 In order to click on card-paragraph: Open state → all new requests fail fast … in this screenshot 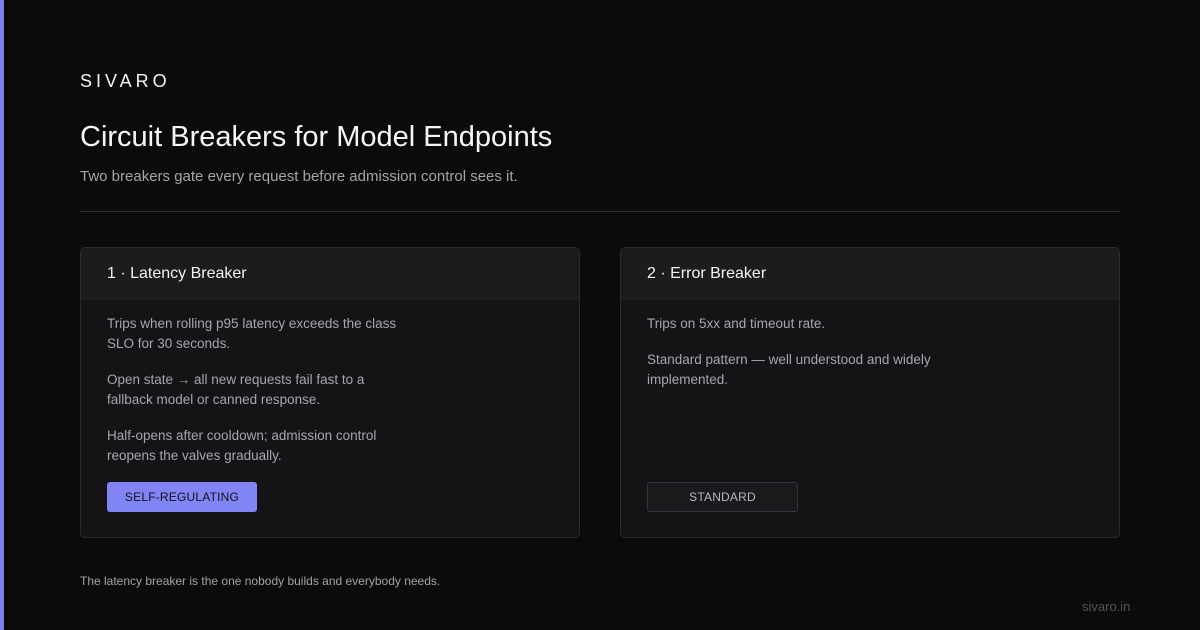, I will do `click(236, 389)`.